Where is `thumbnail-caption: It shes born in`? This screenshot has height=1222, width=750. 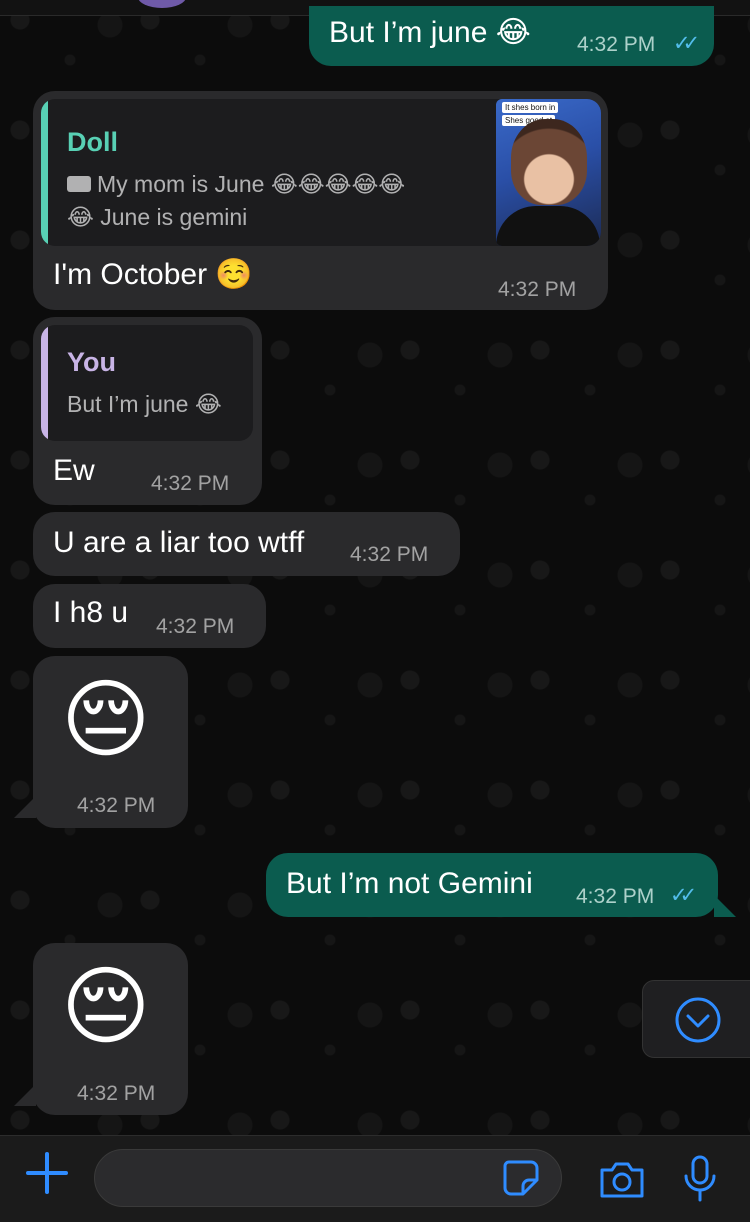 thumbnail-caption: It shes born in is located at coordinates (530, 107).